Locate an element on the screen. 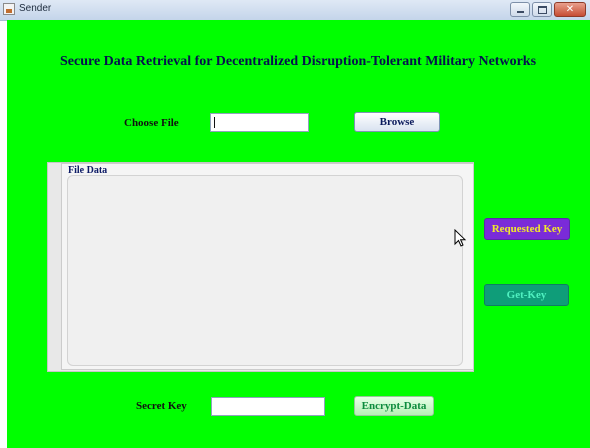  mouse-cursor-icon is located at coordinates (460, 238).